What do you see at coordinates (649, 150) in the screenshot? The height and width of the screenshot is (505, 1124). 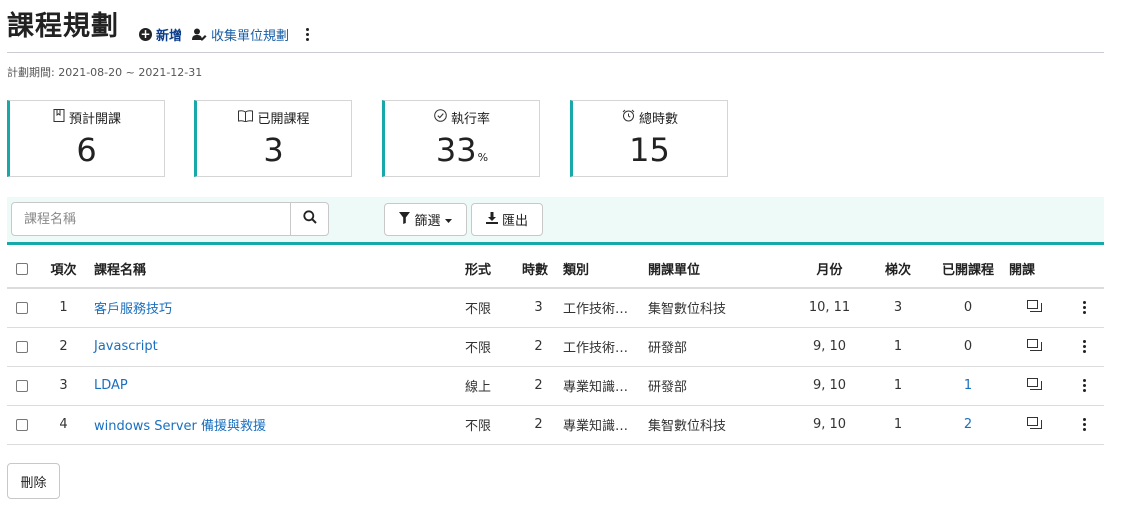 I see `stat-value: 15` at bounding box center [649, 150].